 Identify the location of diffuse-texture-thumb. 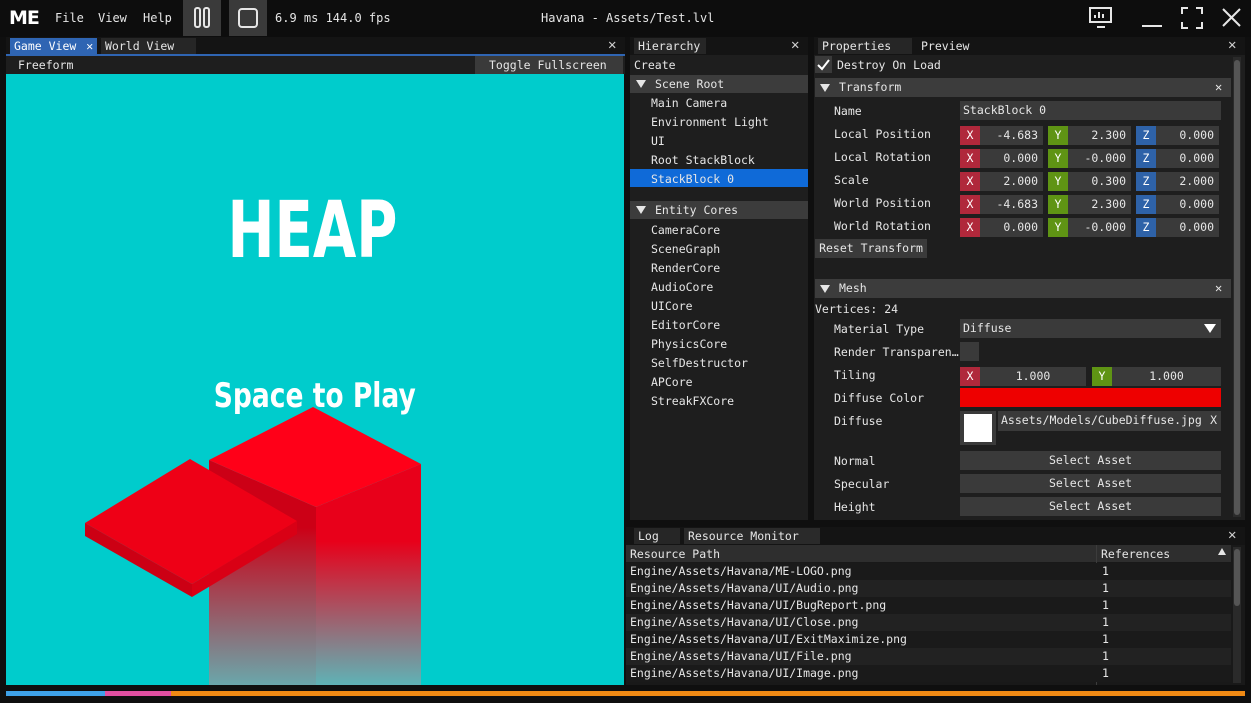
(978, 428).